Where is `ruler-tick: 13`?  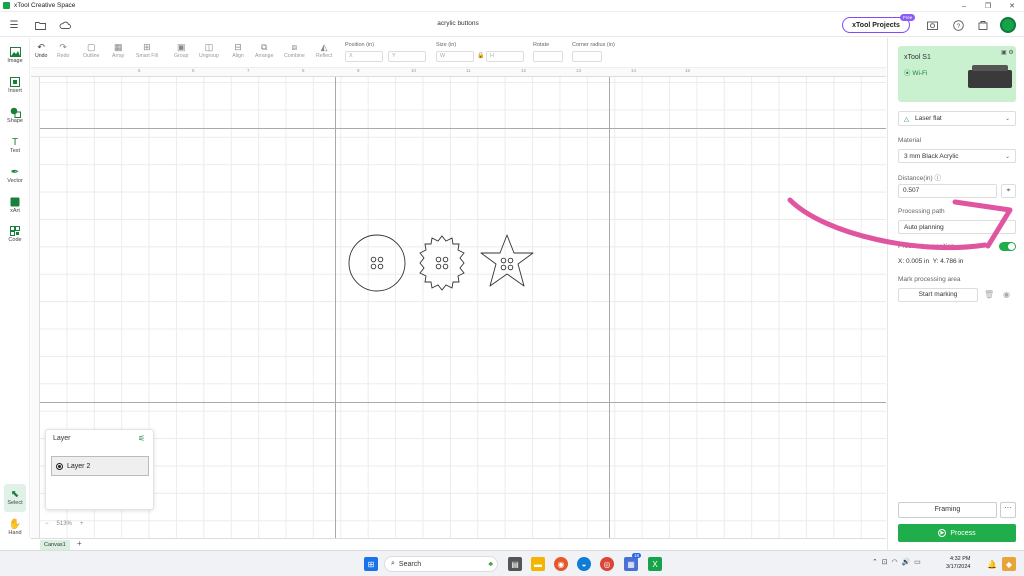 ruler-tick: 13 is located at coordinates (579, 70).